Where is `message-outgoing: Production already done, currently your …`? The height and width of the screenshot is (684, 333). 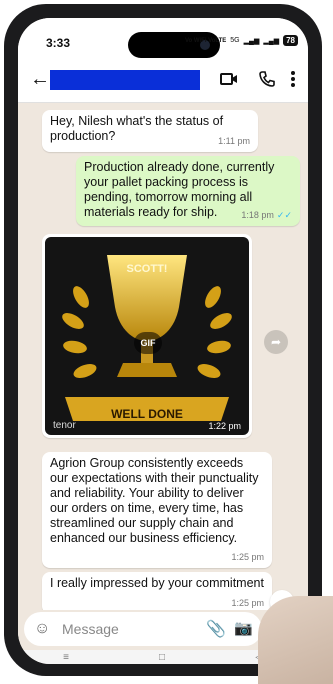
message-outgoing: Production already done, currently your … is located at coordinates (188, 191).